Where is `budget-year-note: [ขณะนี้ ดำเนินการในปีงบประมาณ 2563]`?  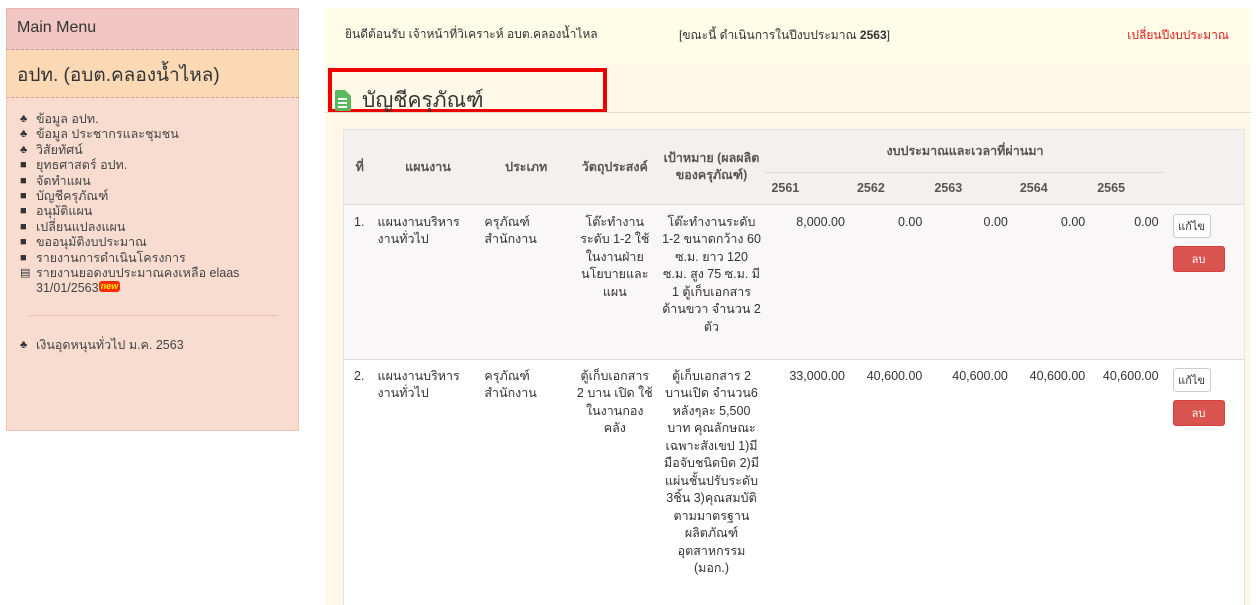 budget-year-note: [ขณะนี้ ดำเนินการในปีงบประมาณ 2563] is located at coordinates (784, 35).